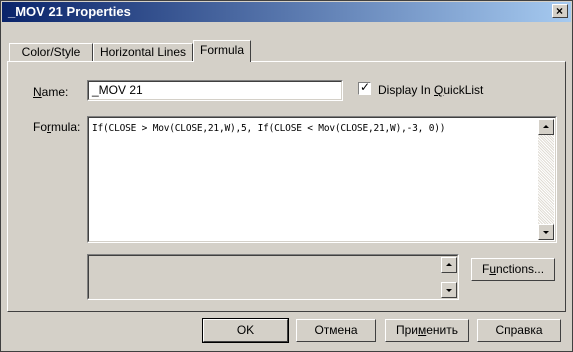 The height and width of the screenshot is (352, 573). I want to click on description-box, so click(273, 277).